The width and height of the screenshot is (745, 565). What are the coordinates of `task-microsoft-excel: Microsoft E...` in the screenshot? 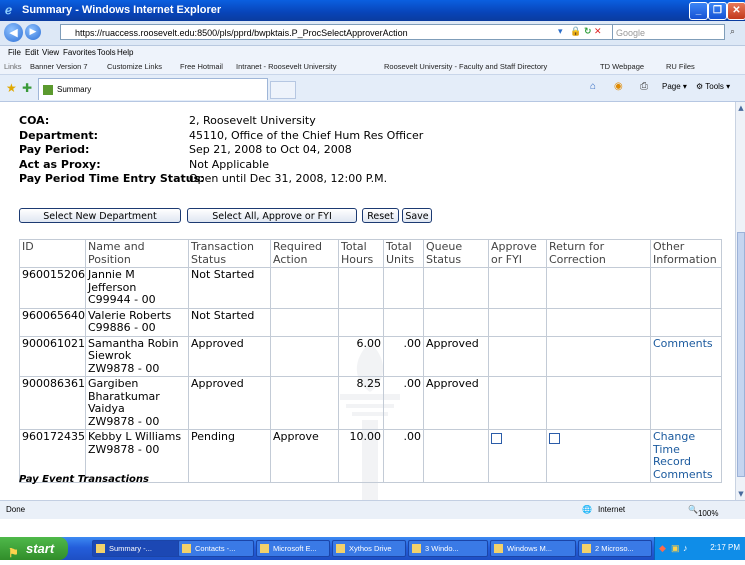 It's located at (293, 548).